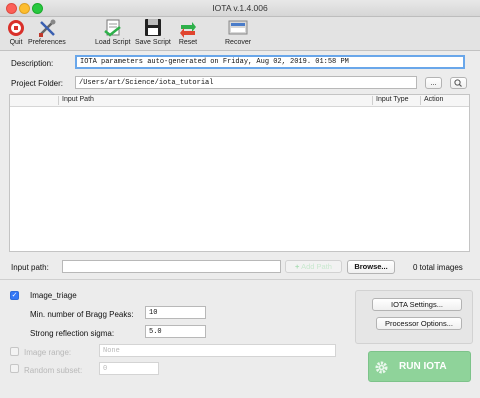 The width and height of the screenshot is (480, 398). Describe the element at coordinates (47, 28) in the screenshot. I see `preferences-icon` at that location.